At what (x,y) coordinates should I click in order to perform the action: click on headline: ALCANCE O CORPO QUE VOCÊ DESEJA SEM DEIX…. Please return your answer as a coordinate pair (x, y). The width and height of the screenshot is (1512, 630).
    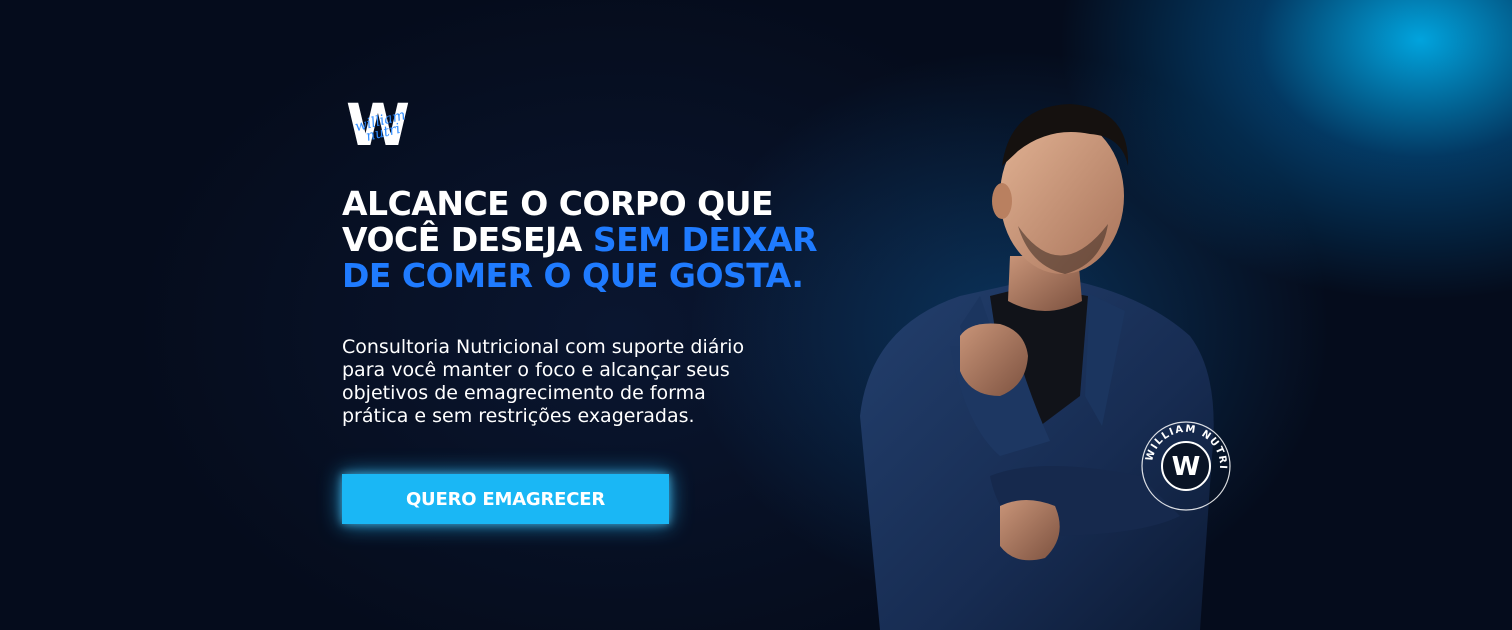
    Looking at the image, I should click on (602, 240).